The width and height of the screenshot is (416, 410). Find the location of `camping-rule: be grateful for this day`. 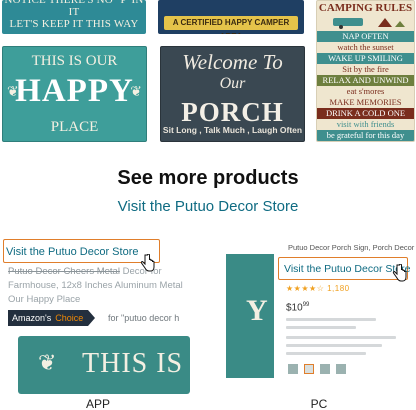

camping-rule: be grateful for this day is located at coordinates (365, 135).